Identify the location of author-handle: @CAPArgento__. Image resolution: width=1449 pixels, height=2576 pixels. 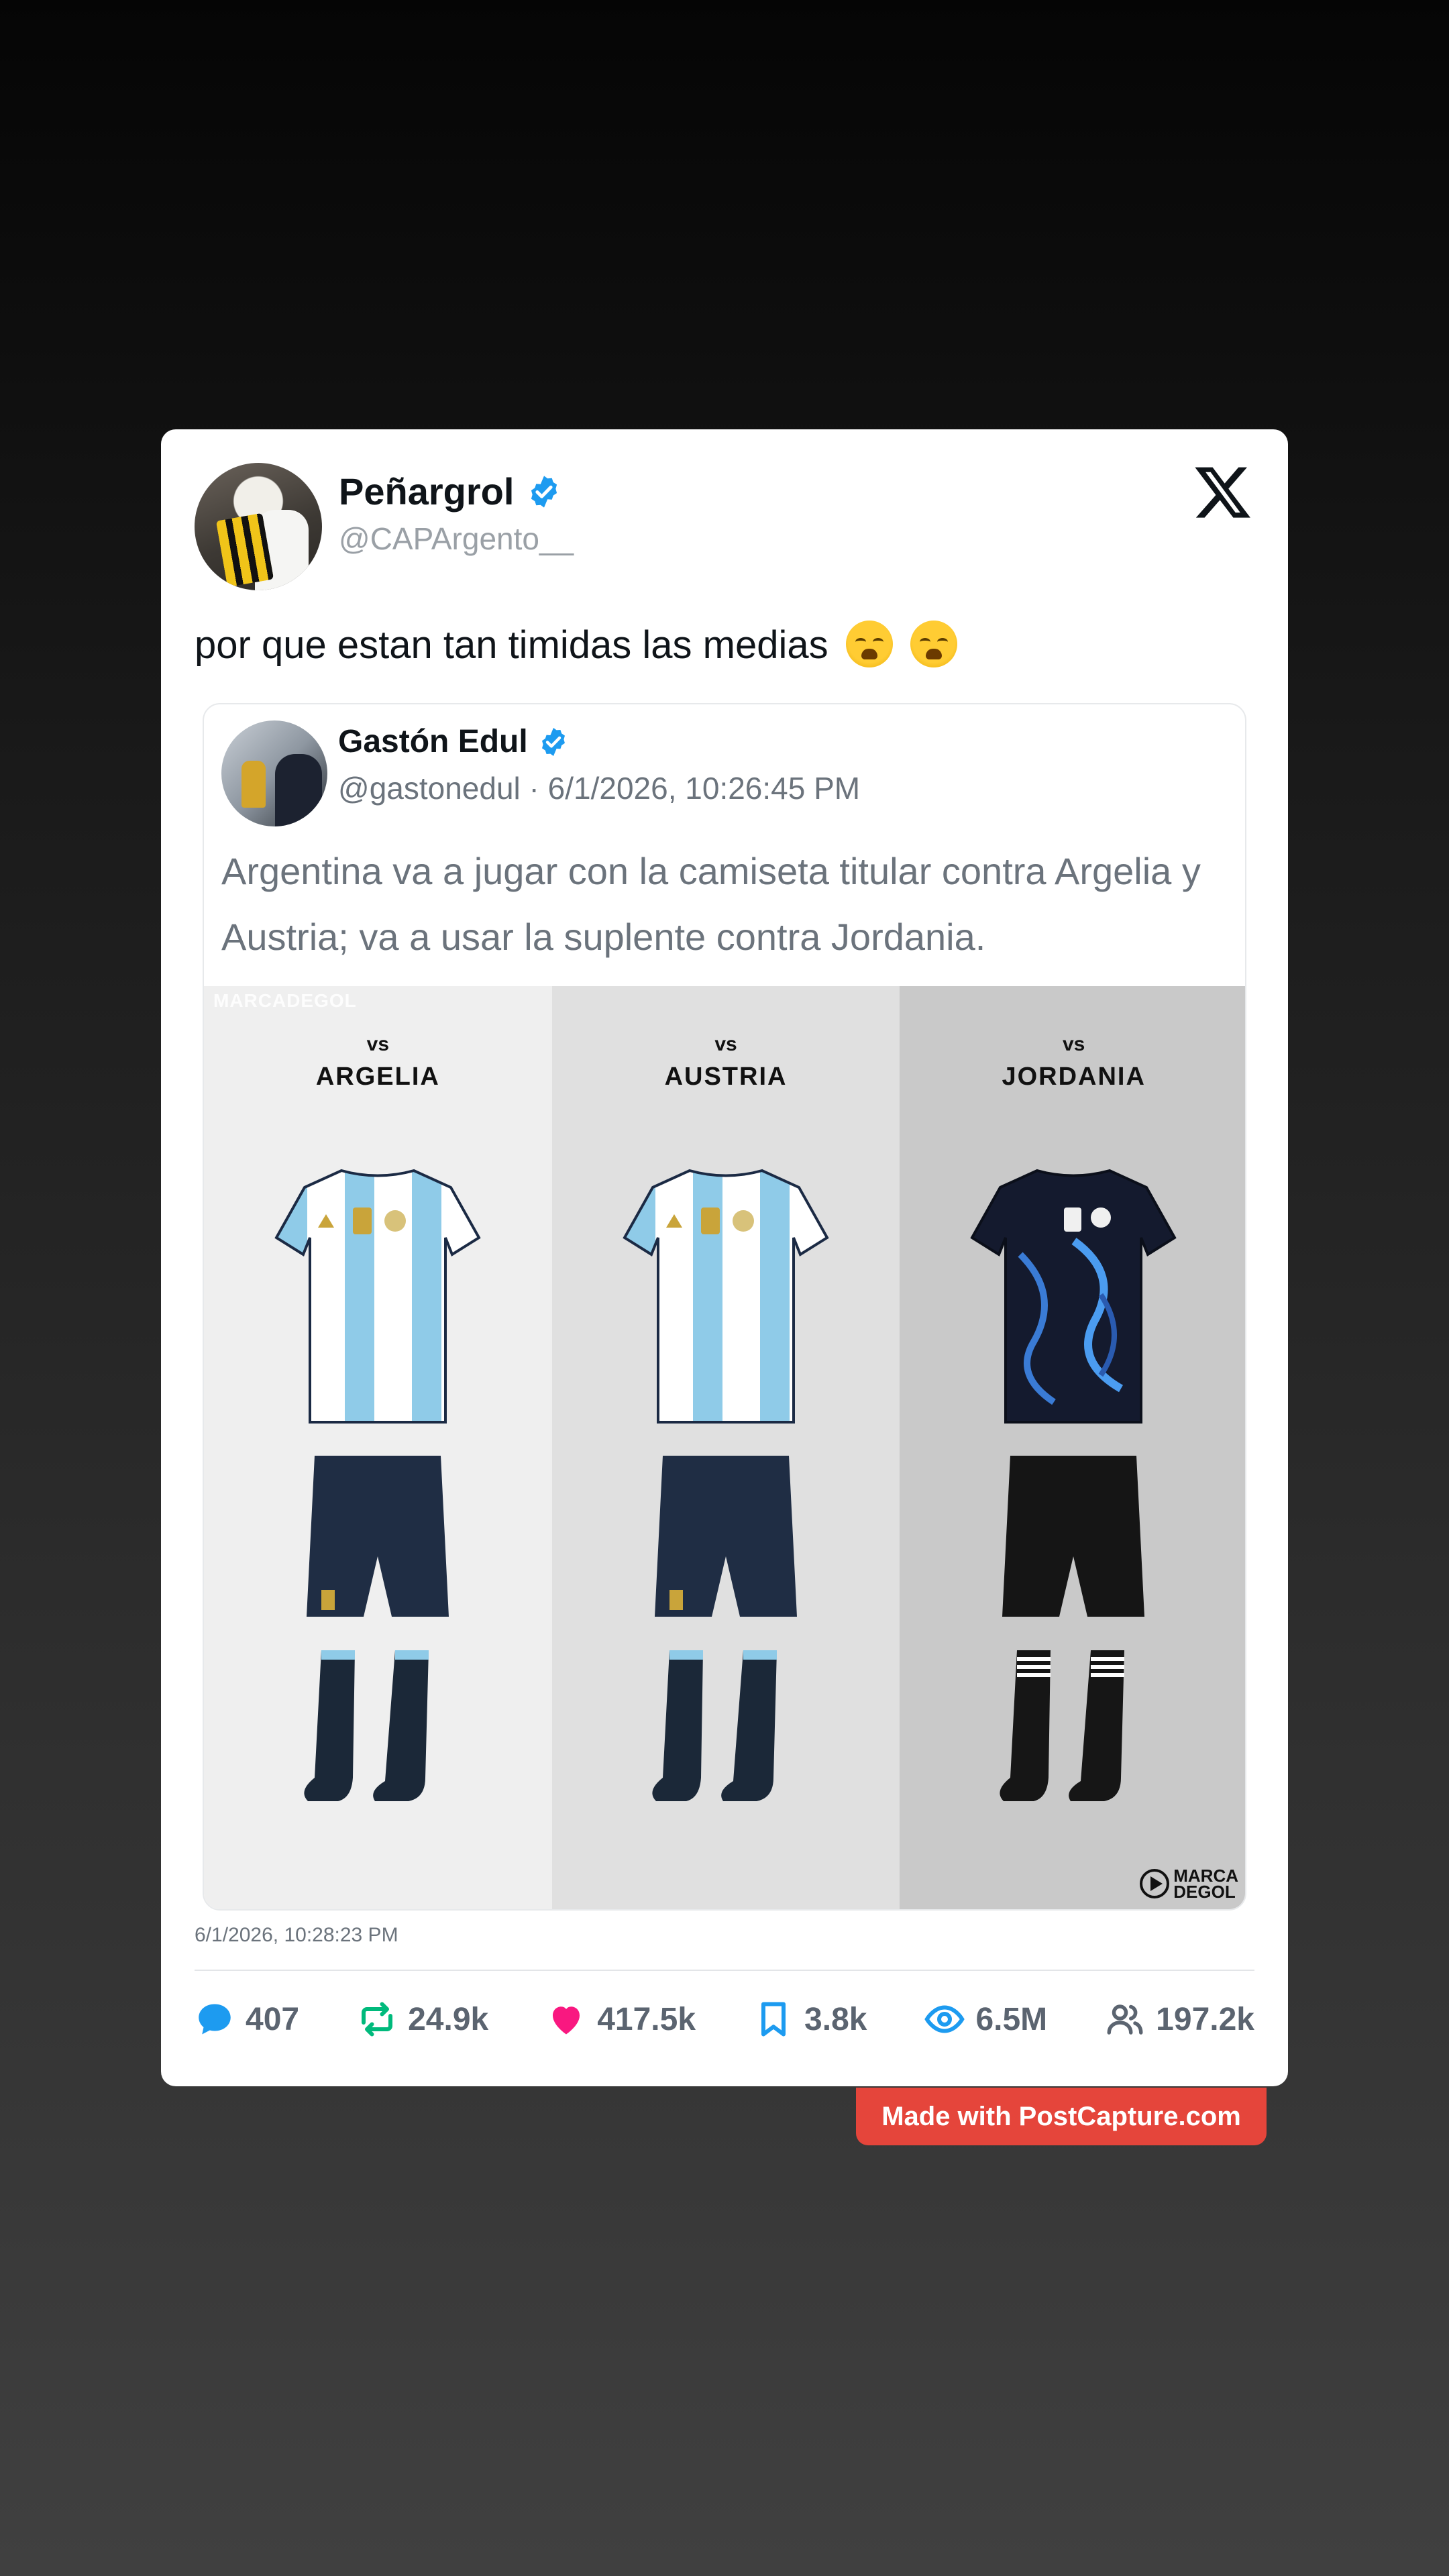
(456, 539).